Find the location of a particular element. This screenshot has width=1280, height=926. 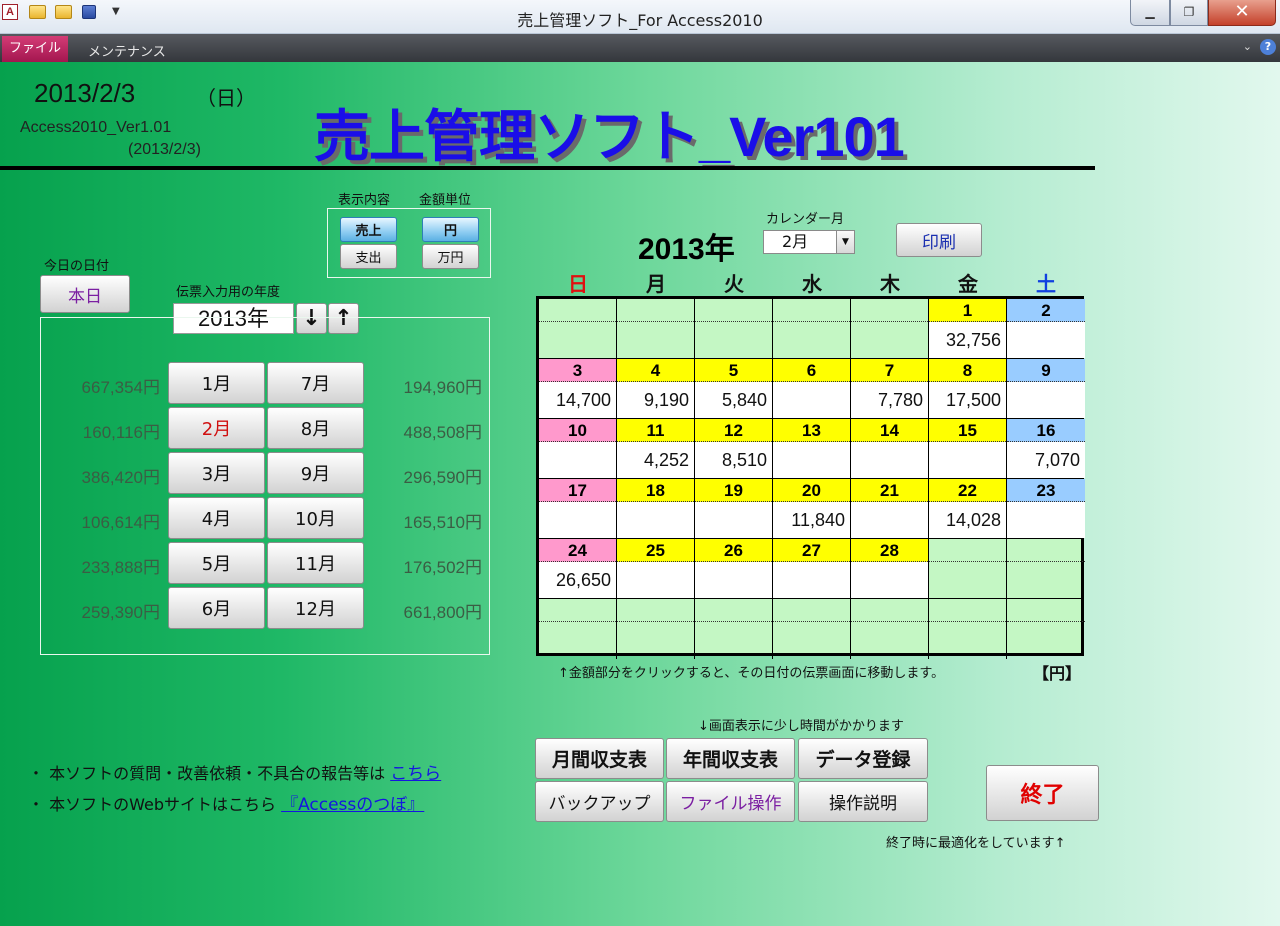

calendar-day-cell: 14 is located at coordinates (890, 449).